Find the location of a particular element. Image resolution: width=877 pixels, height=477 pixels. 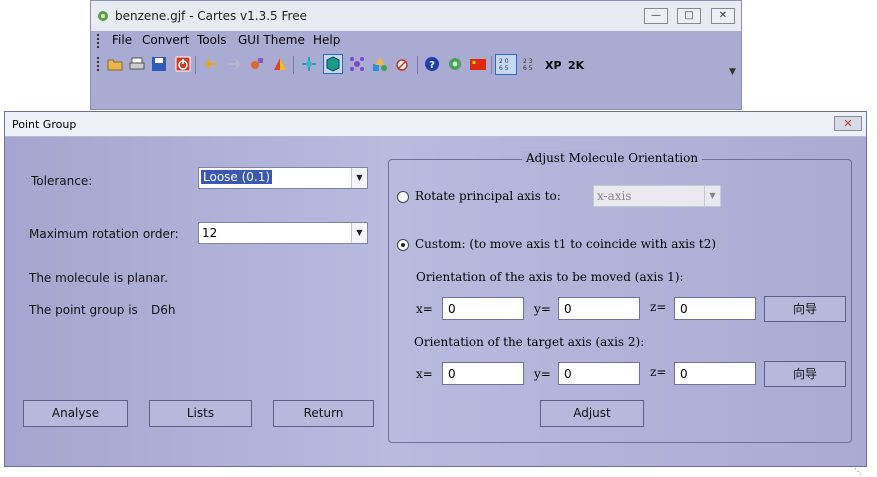

rotate-principal-label: Rotate principal axis to: is located at coordinates (488, 196).